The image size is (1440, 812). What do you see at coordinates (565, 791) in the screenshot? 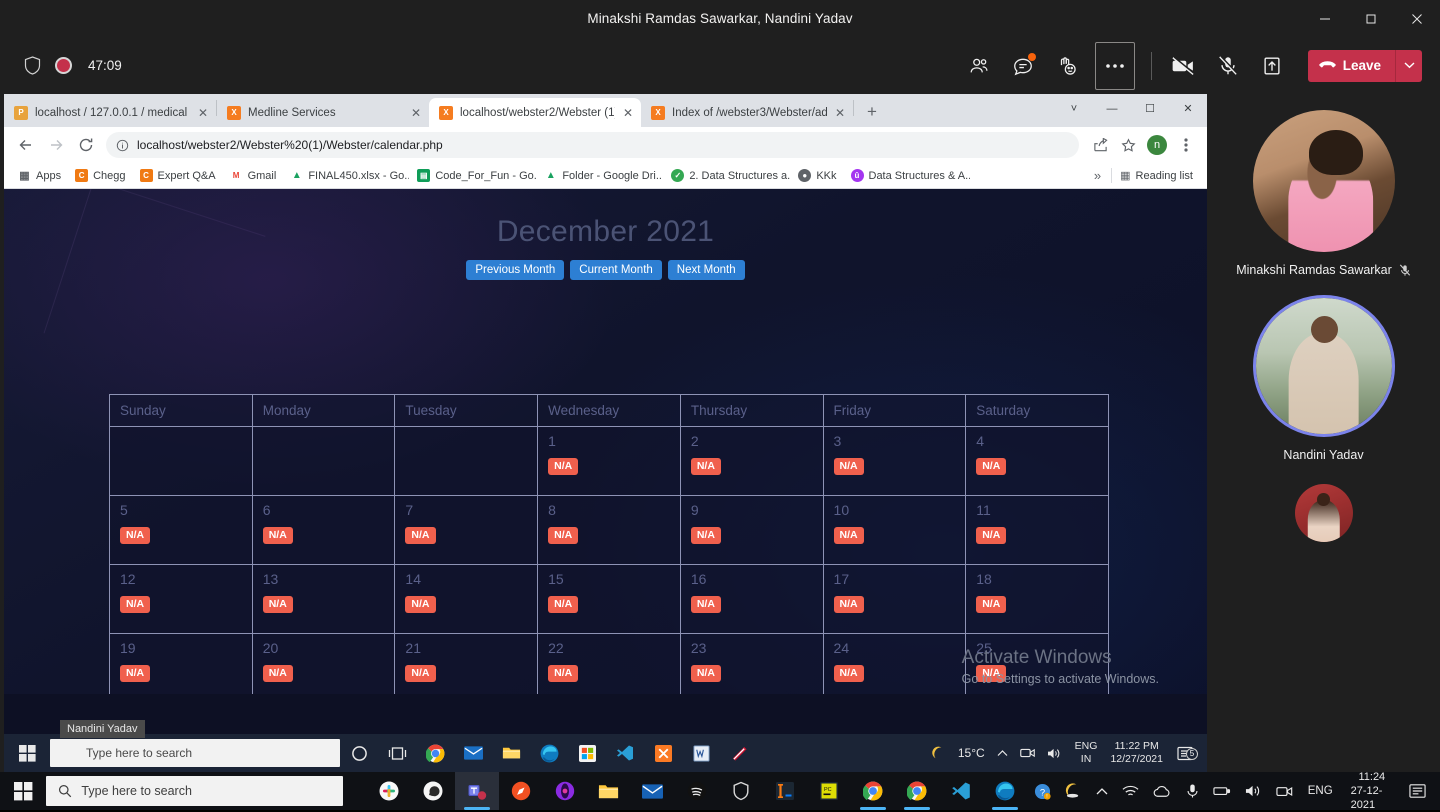
I see `opera-icon` at bounding box center [565, 791].